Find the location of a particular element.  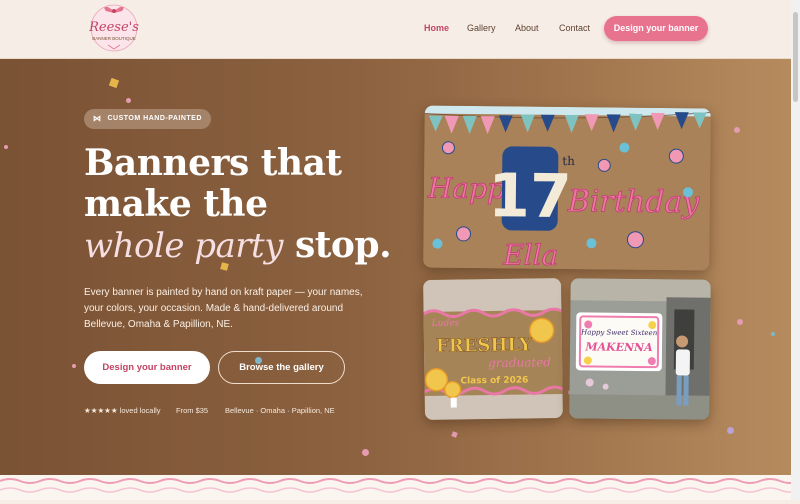

sweet-sixteen-banner-photo: Happy Sweet Sixteen MAKENNA is located at coordinates (640, 349).